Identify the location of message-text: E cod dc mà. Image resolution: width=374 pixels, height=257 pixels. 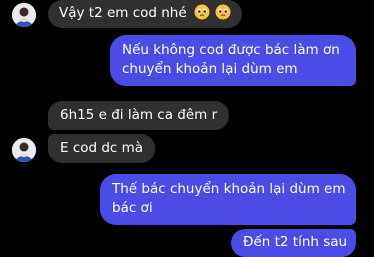
(102, 148).